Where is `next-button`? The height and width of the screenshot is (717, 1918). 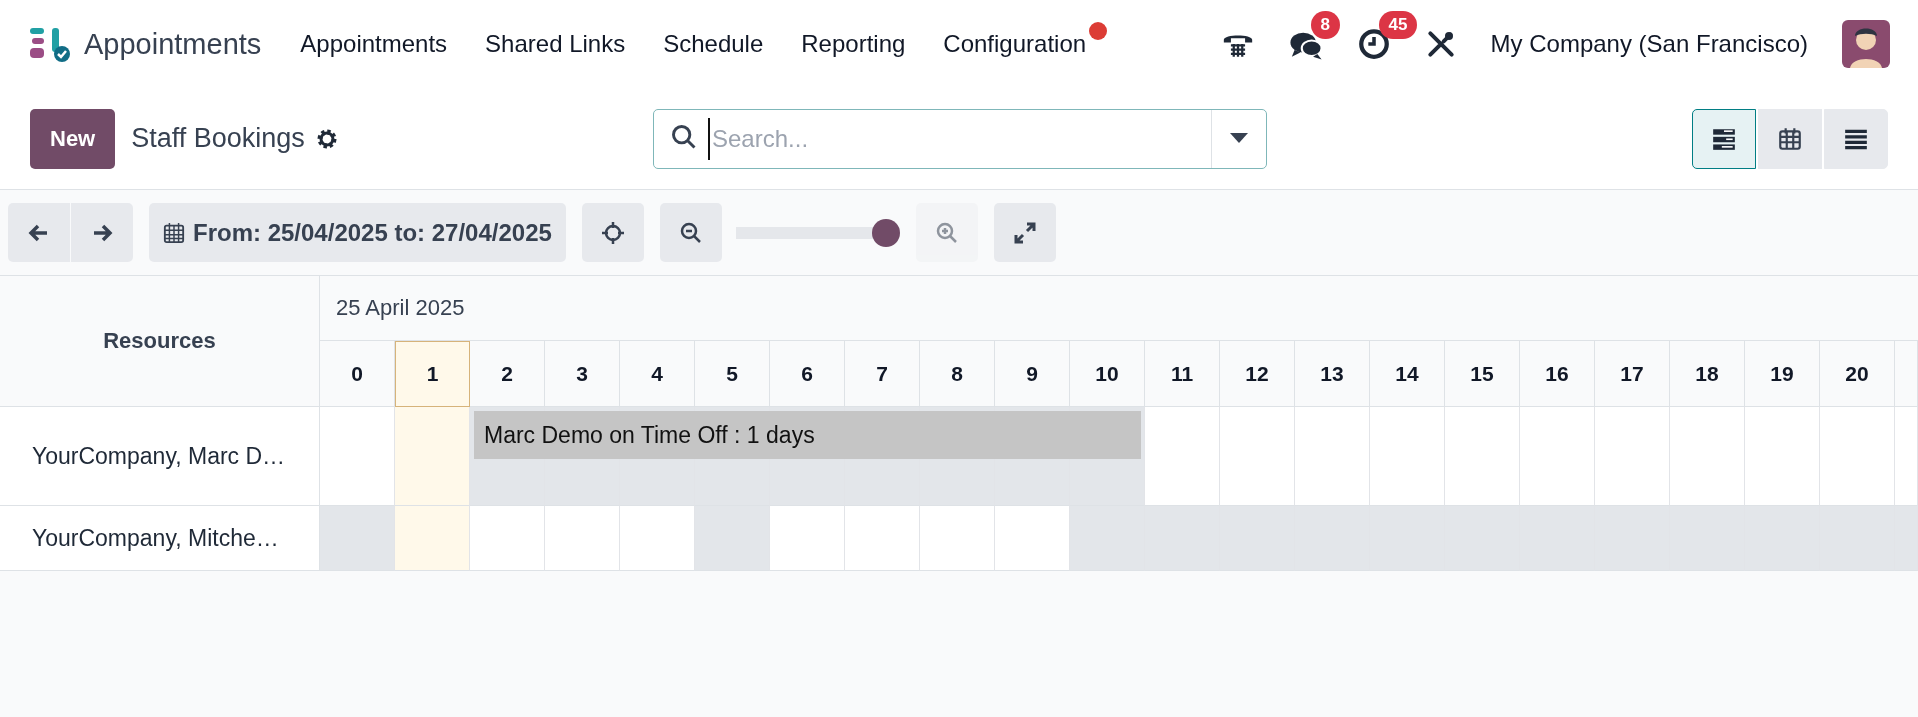
next-button is located at coordinates (102, 232).